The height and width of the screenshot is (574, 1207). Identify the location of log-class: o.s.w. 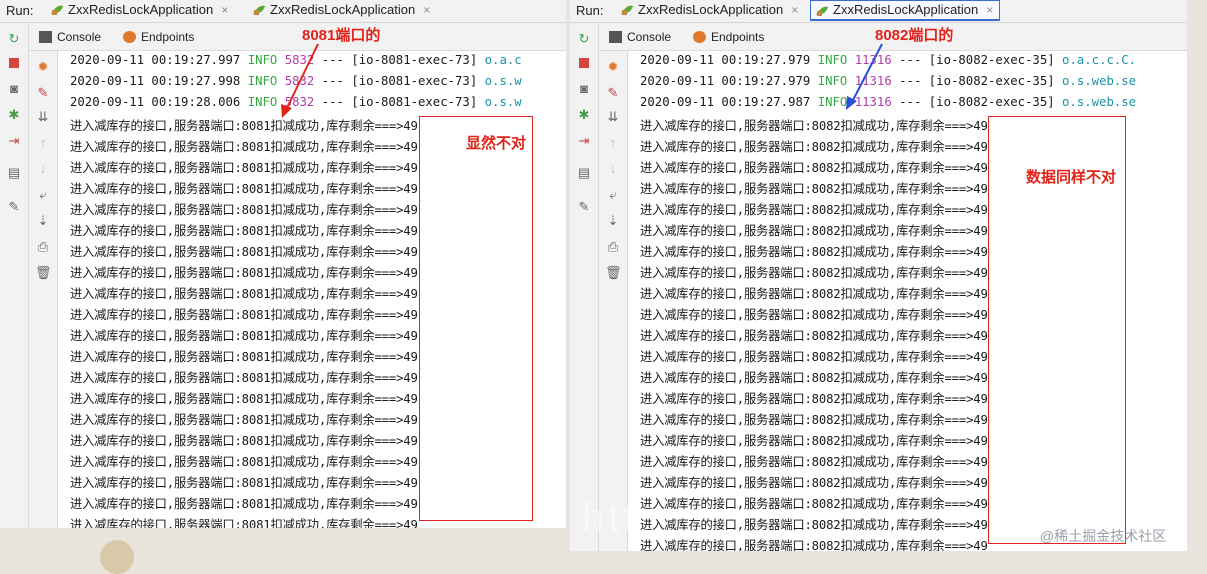
(503, 102).